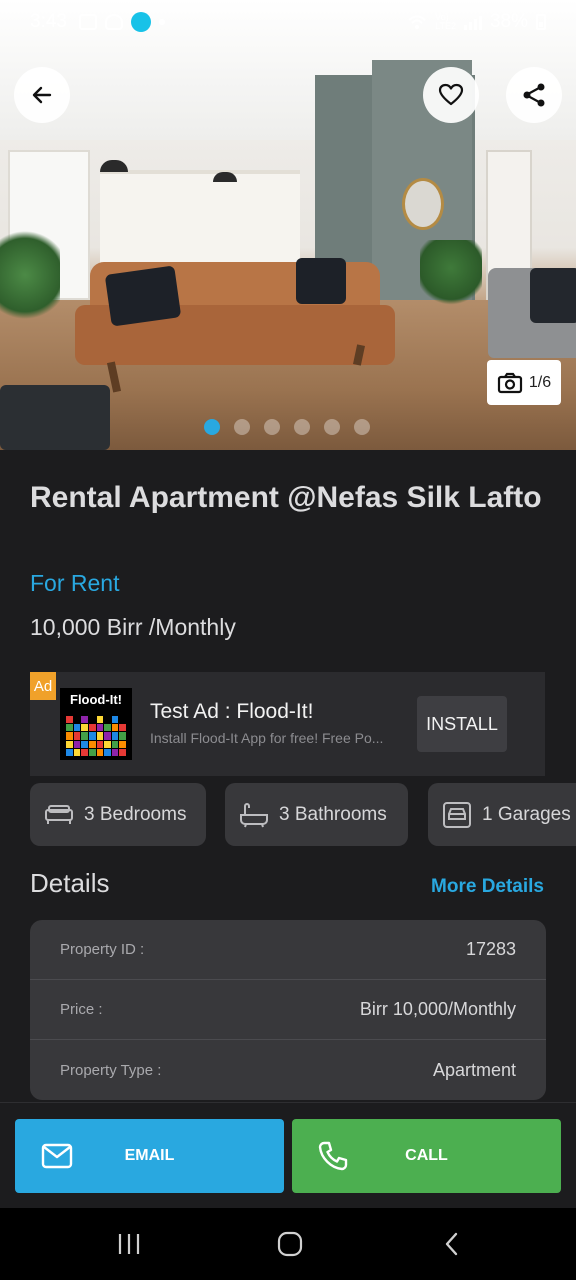 This screenshot has height=1280, width=576. I want to click on photo-kitchen, so click(200, 217).